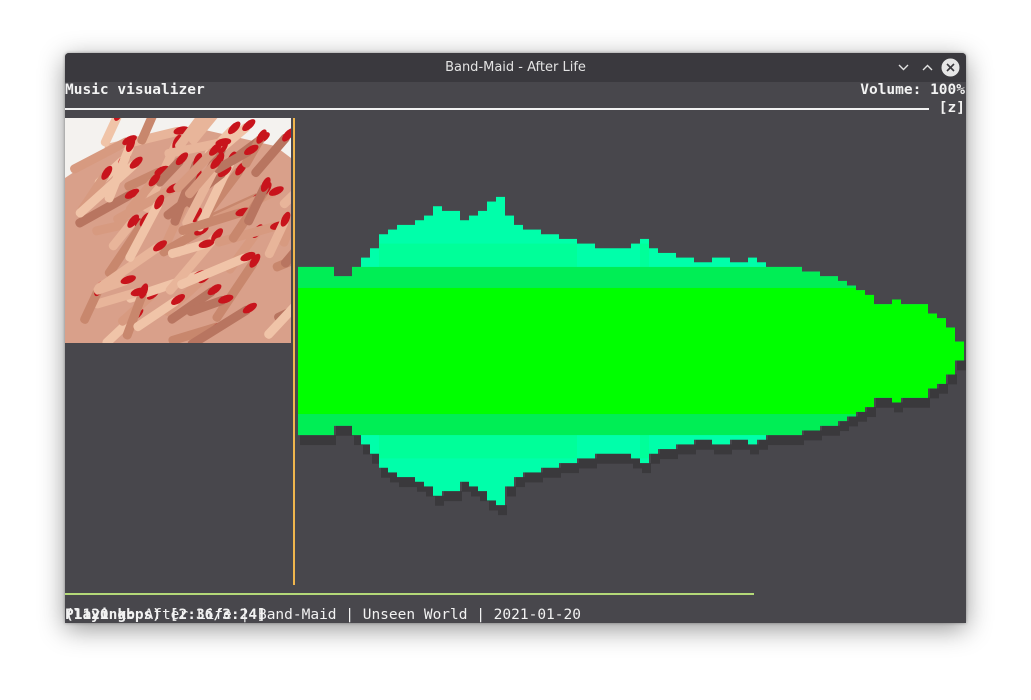 This screenshot has width=1031, height=700. I want to click on window-titlebar: Band-Maid - After Life, so click(515, 67).